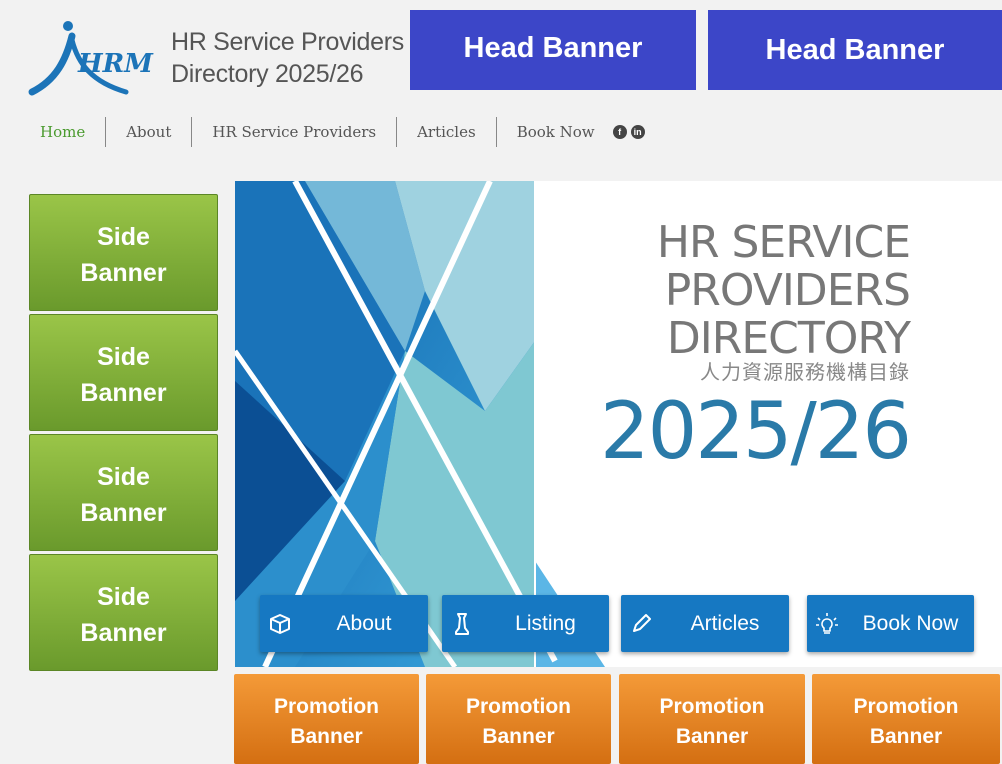 The image size is (1002, 764). What do you see at coordinates (294, 132) in the screenshot?
I see `nav-item-hr-service-providers: HR Service Providers` at bounding box center [294, 132].